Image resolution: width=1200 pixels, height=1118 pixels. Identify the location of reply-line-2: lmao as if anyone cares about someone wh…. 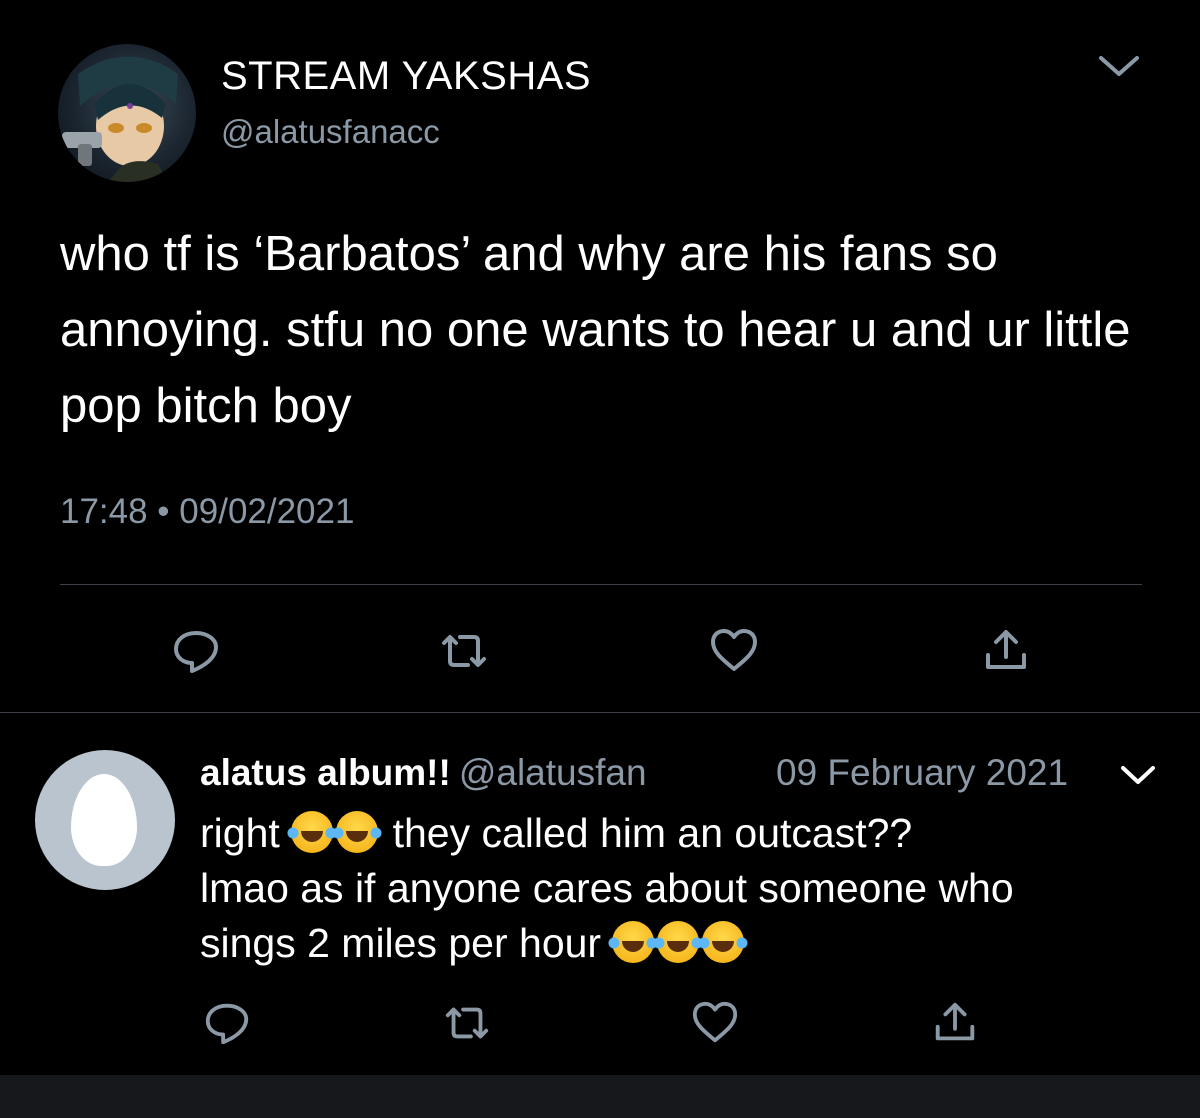
(607, 888).